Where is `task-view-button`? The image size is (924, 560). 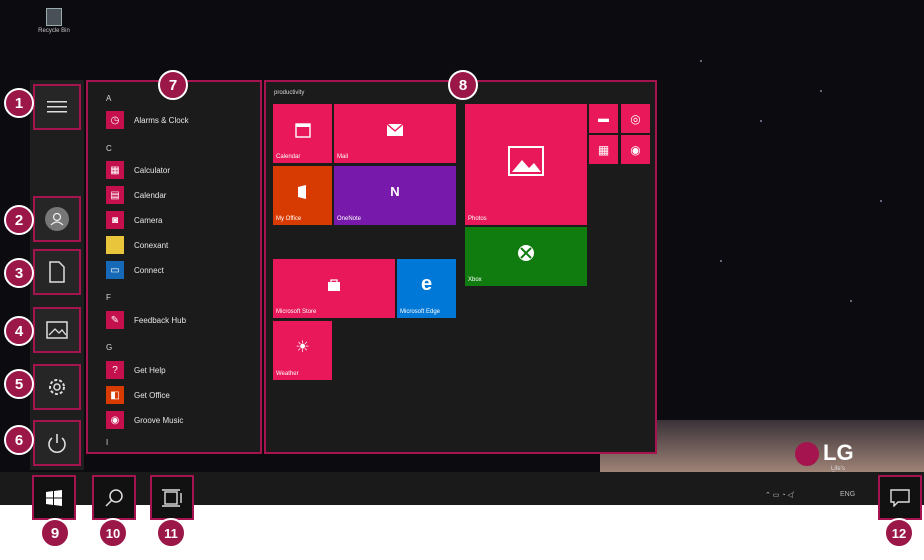
task-view-button is located at coordinates (172, 497).